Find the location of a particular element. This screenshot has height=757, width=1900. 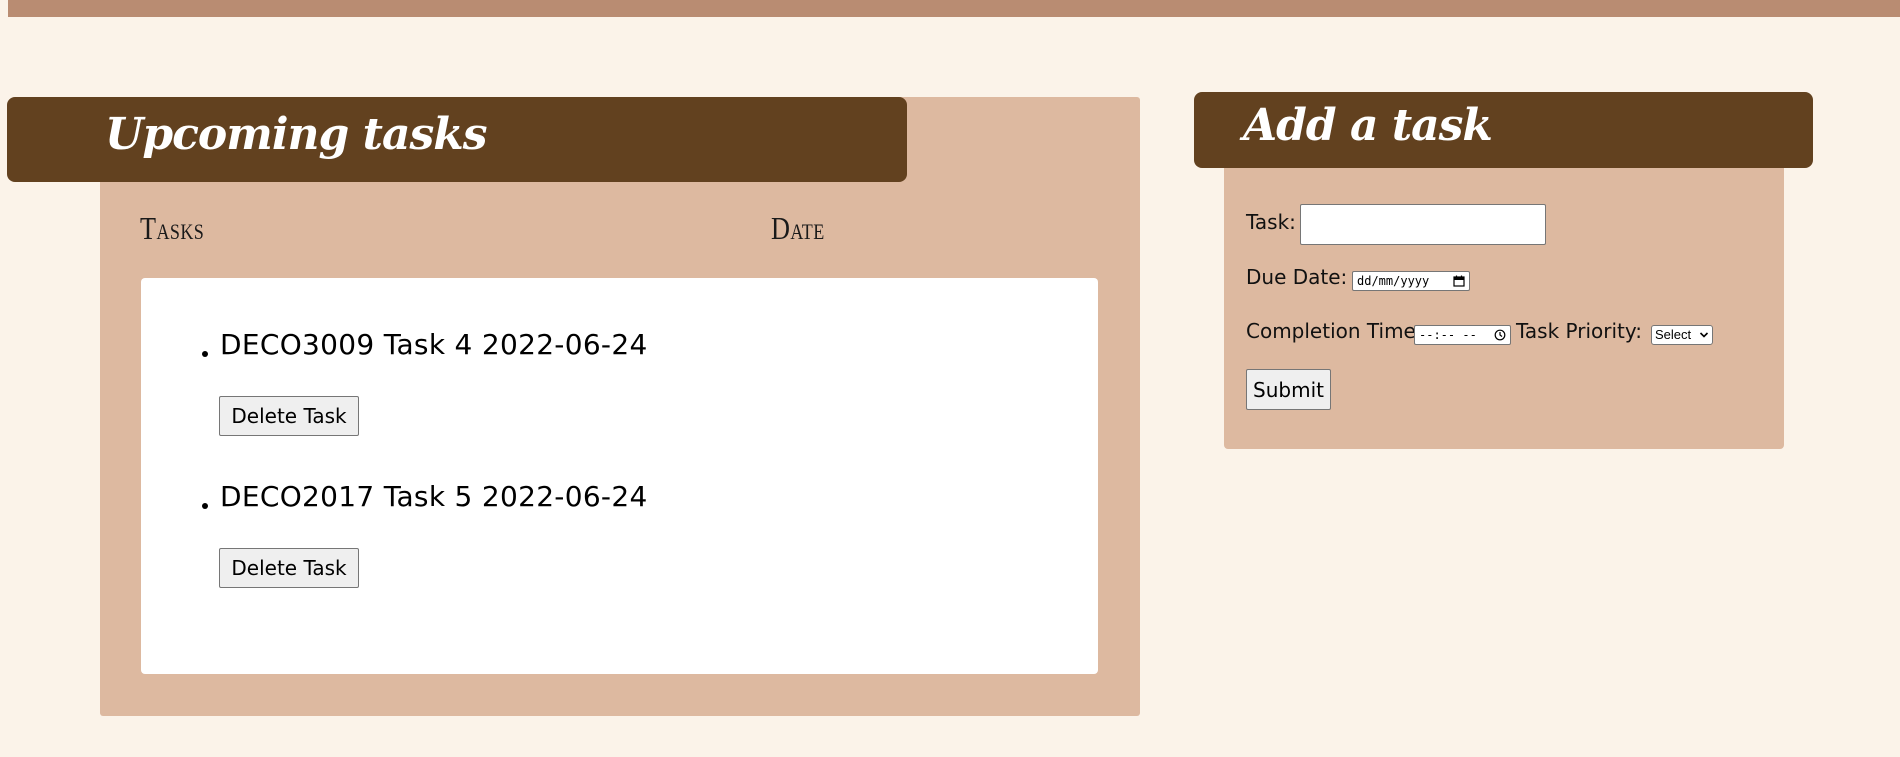

top-bar is located at coordinates (954, 8).